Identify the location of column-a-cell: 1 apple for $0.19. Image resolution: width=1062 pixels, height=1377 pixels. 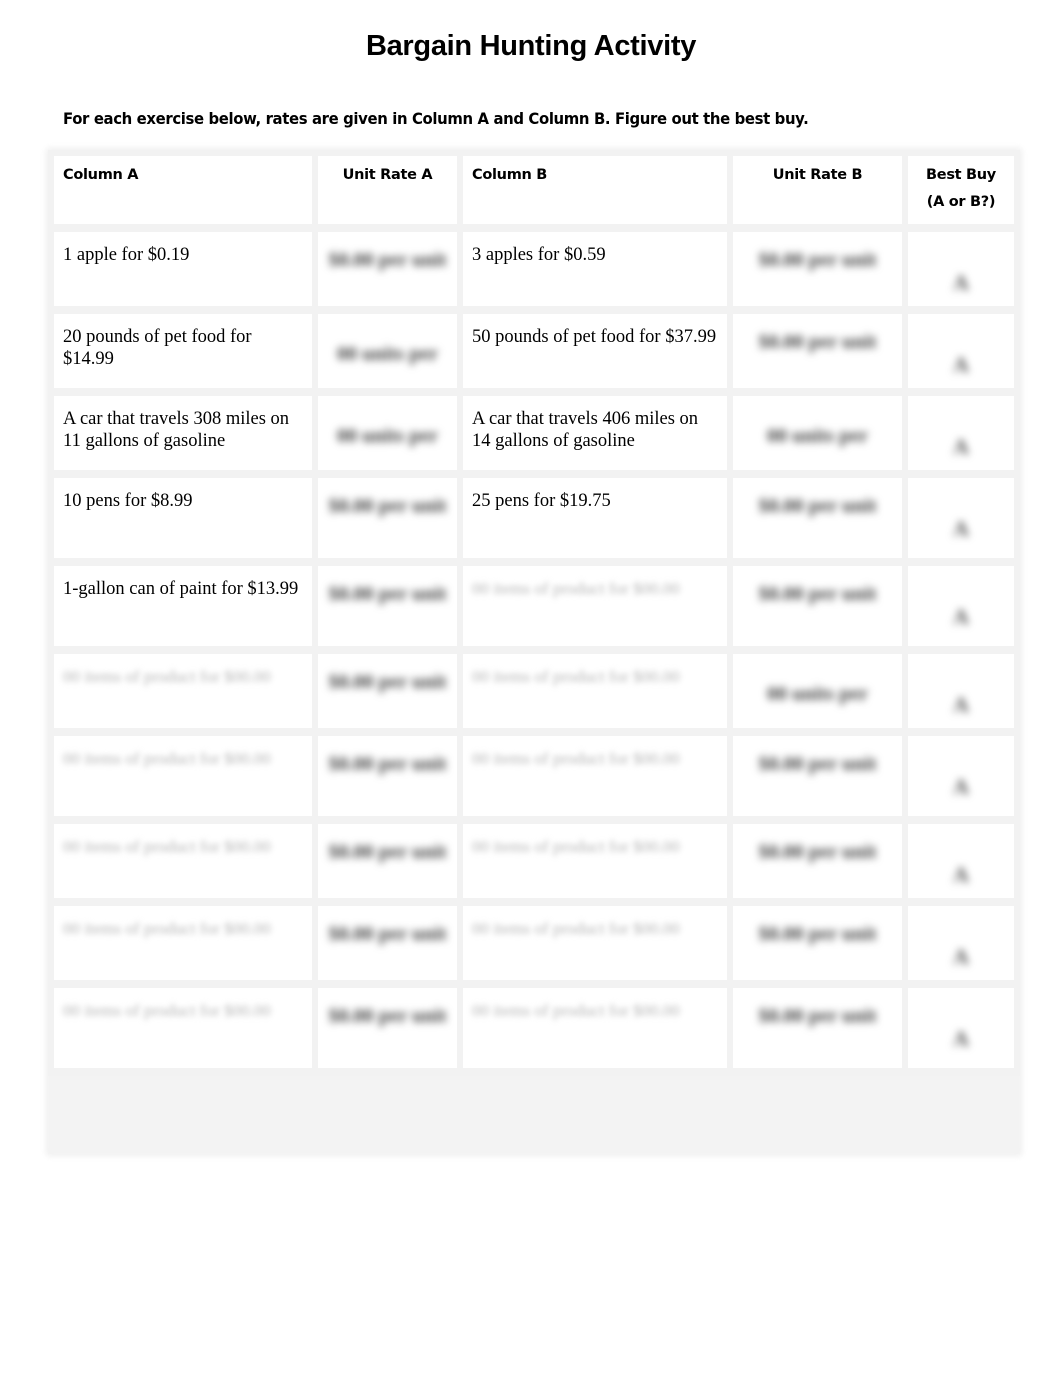
(126, 255).